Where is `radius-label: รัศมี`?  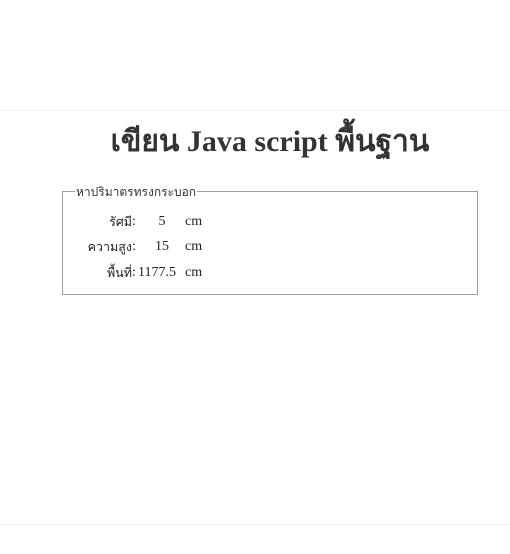 radius-label: รัศมี is located at coordinates (120, 221).